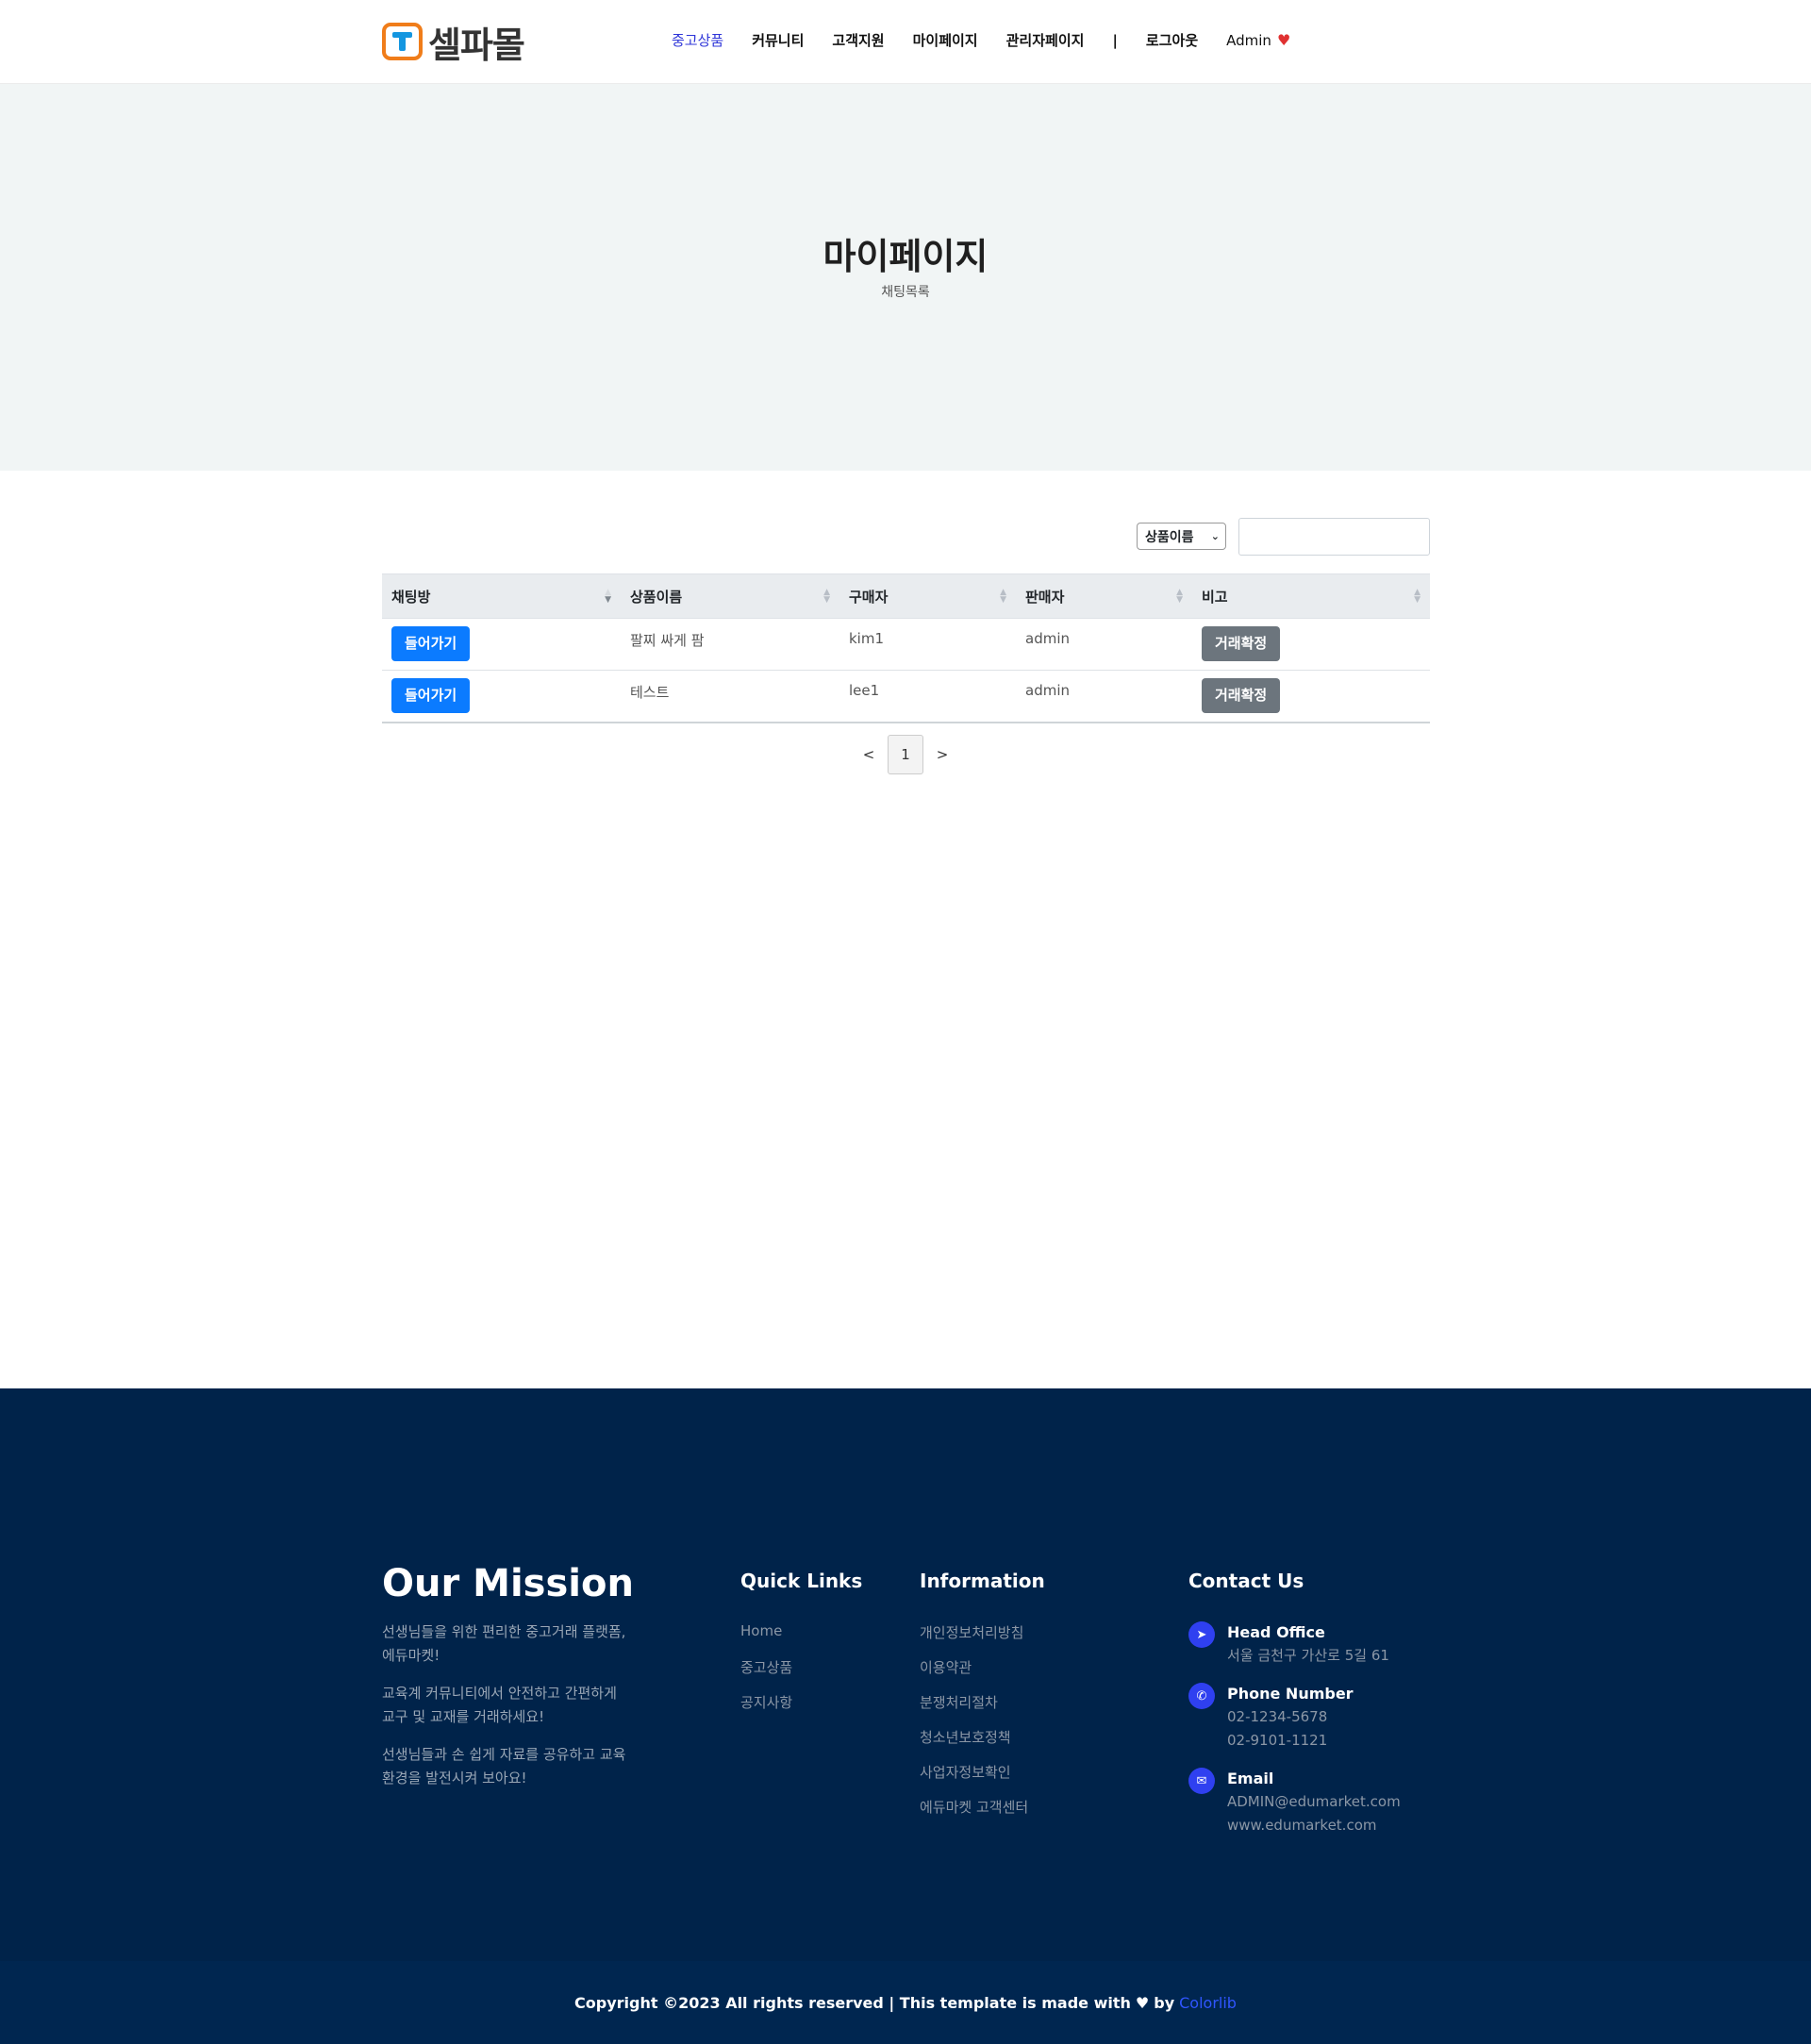 Image resolution: width=1811 pixels, height=2044 pixels. Describe the element at coordinates (1334, 537) in the screenshot. I see `search-input` at that location.